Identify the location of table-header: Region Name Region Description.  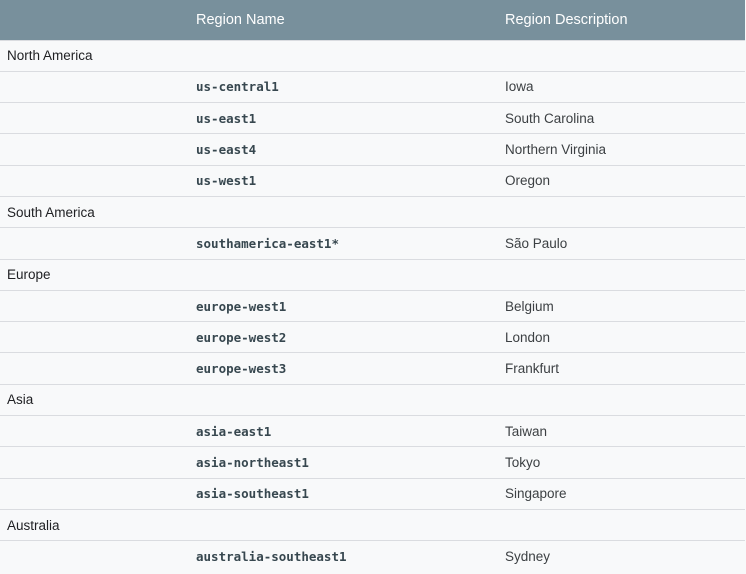
(372, 20).